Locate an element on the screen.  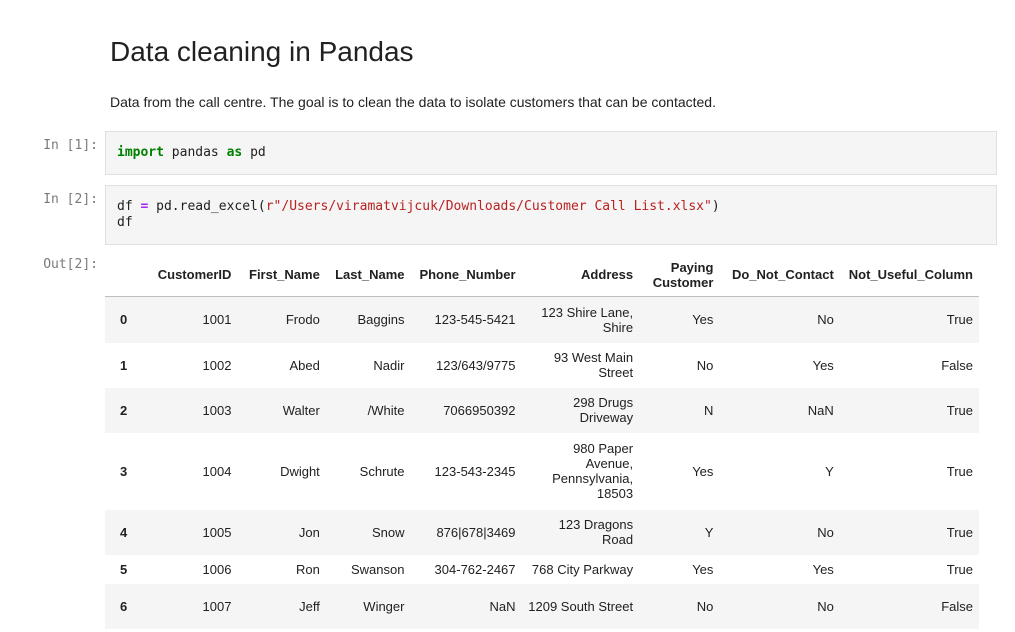
table-cell: 1002 is located at coordinates (217, 365).